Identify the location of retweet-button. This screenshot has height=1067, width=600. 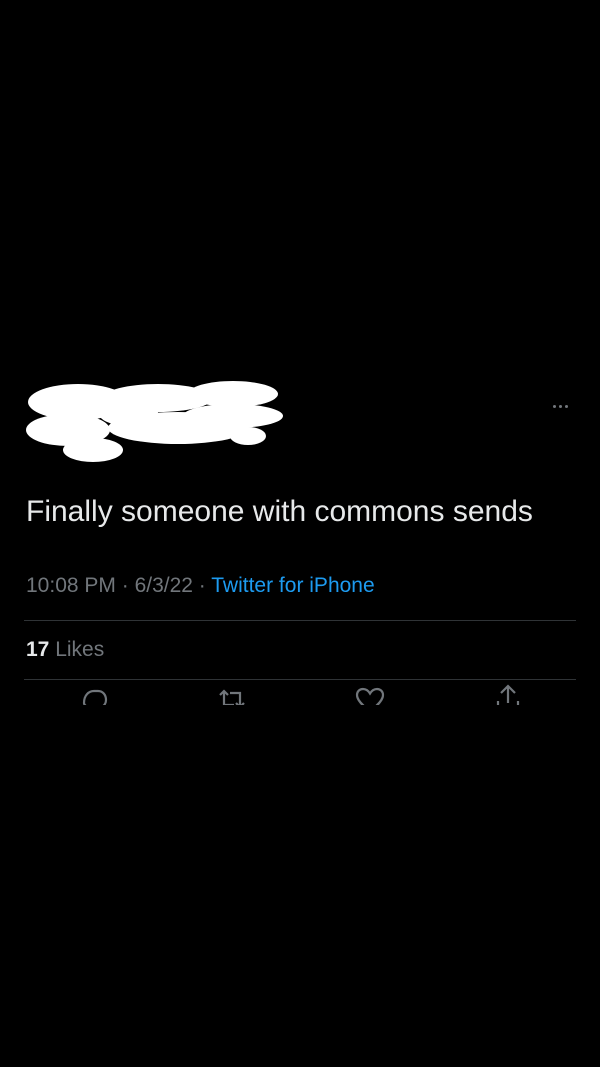
(232, 693).